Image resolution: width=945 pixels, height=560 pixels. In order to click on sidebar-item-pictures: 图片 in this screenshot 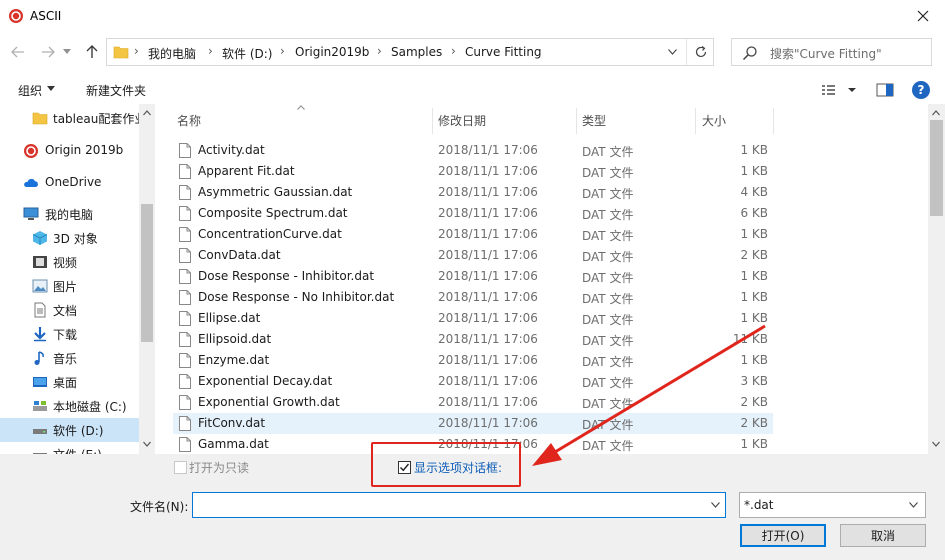, I will do `click(69, 286)`.